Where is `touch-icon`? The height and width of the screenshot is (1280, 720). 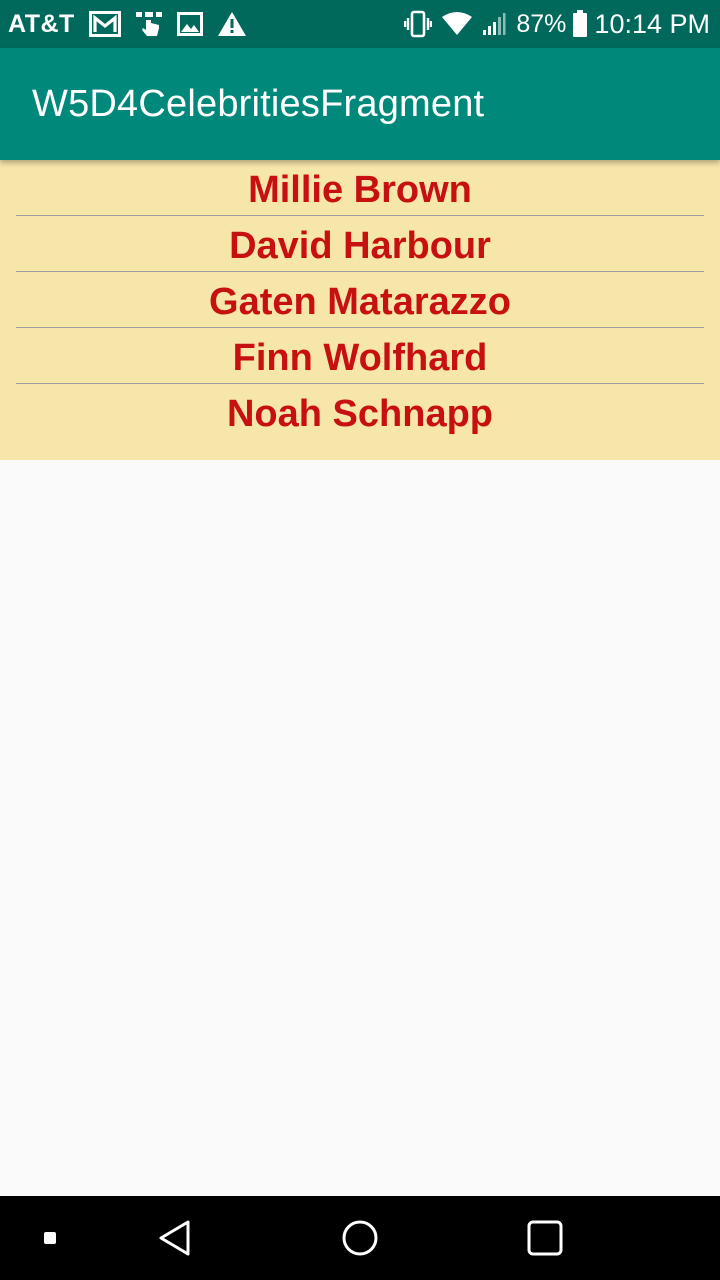 touch-icon is located at coordinates (149, 24).